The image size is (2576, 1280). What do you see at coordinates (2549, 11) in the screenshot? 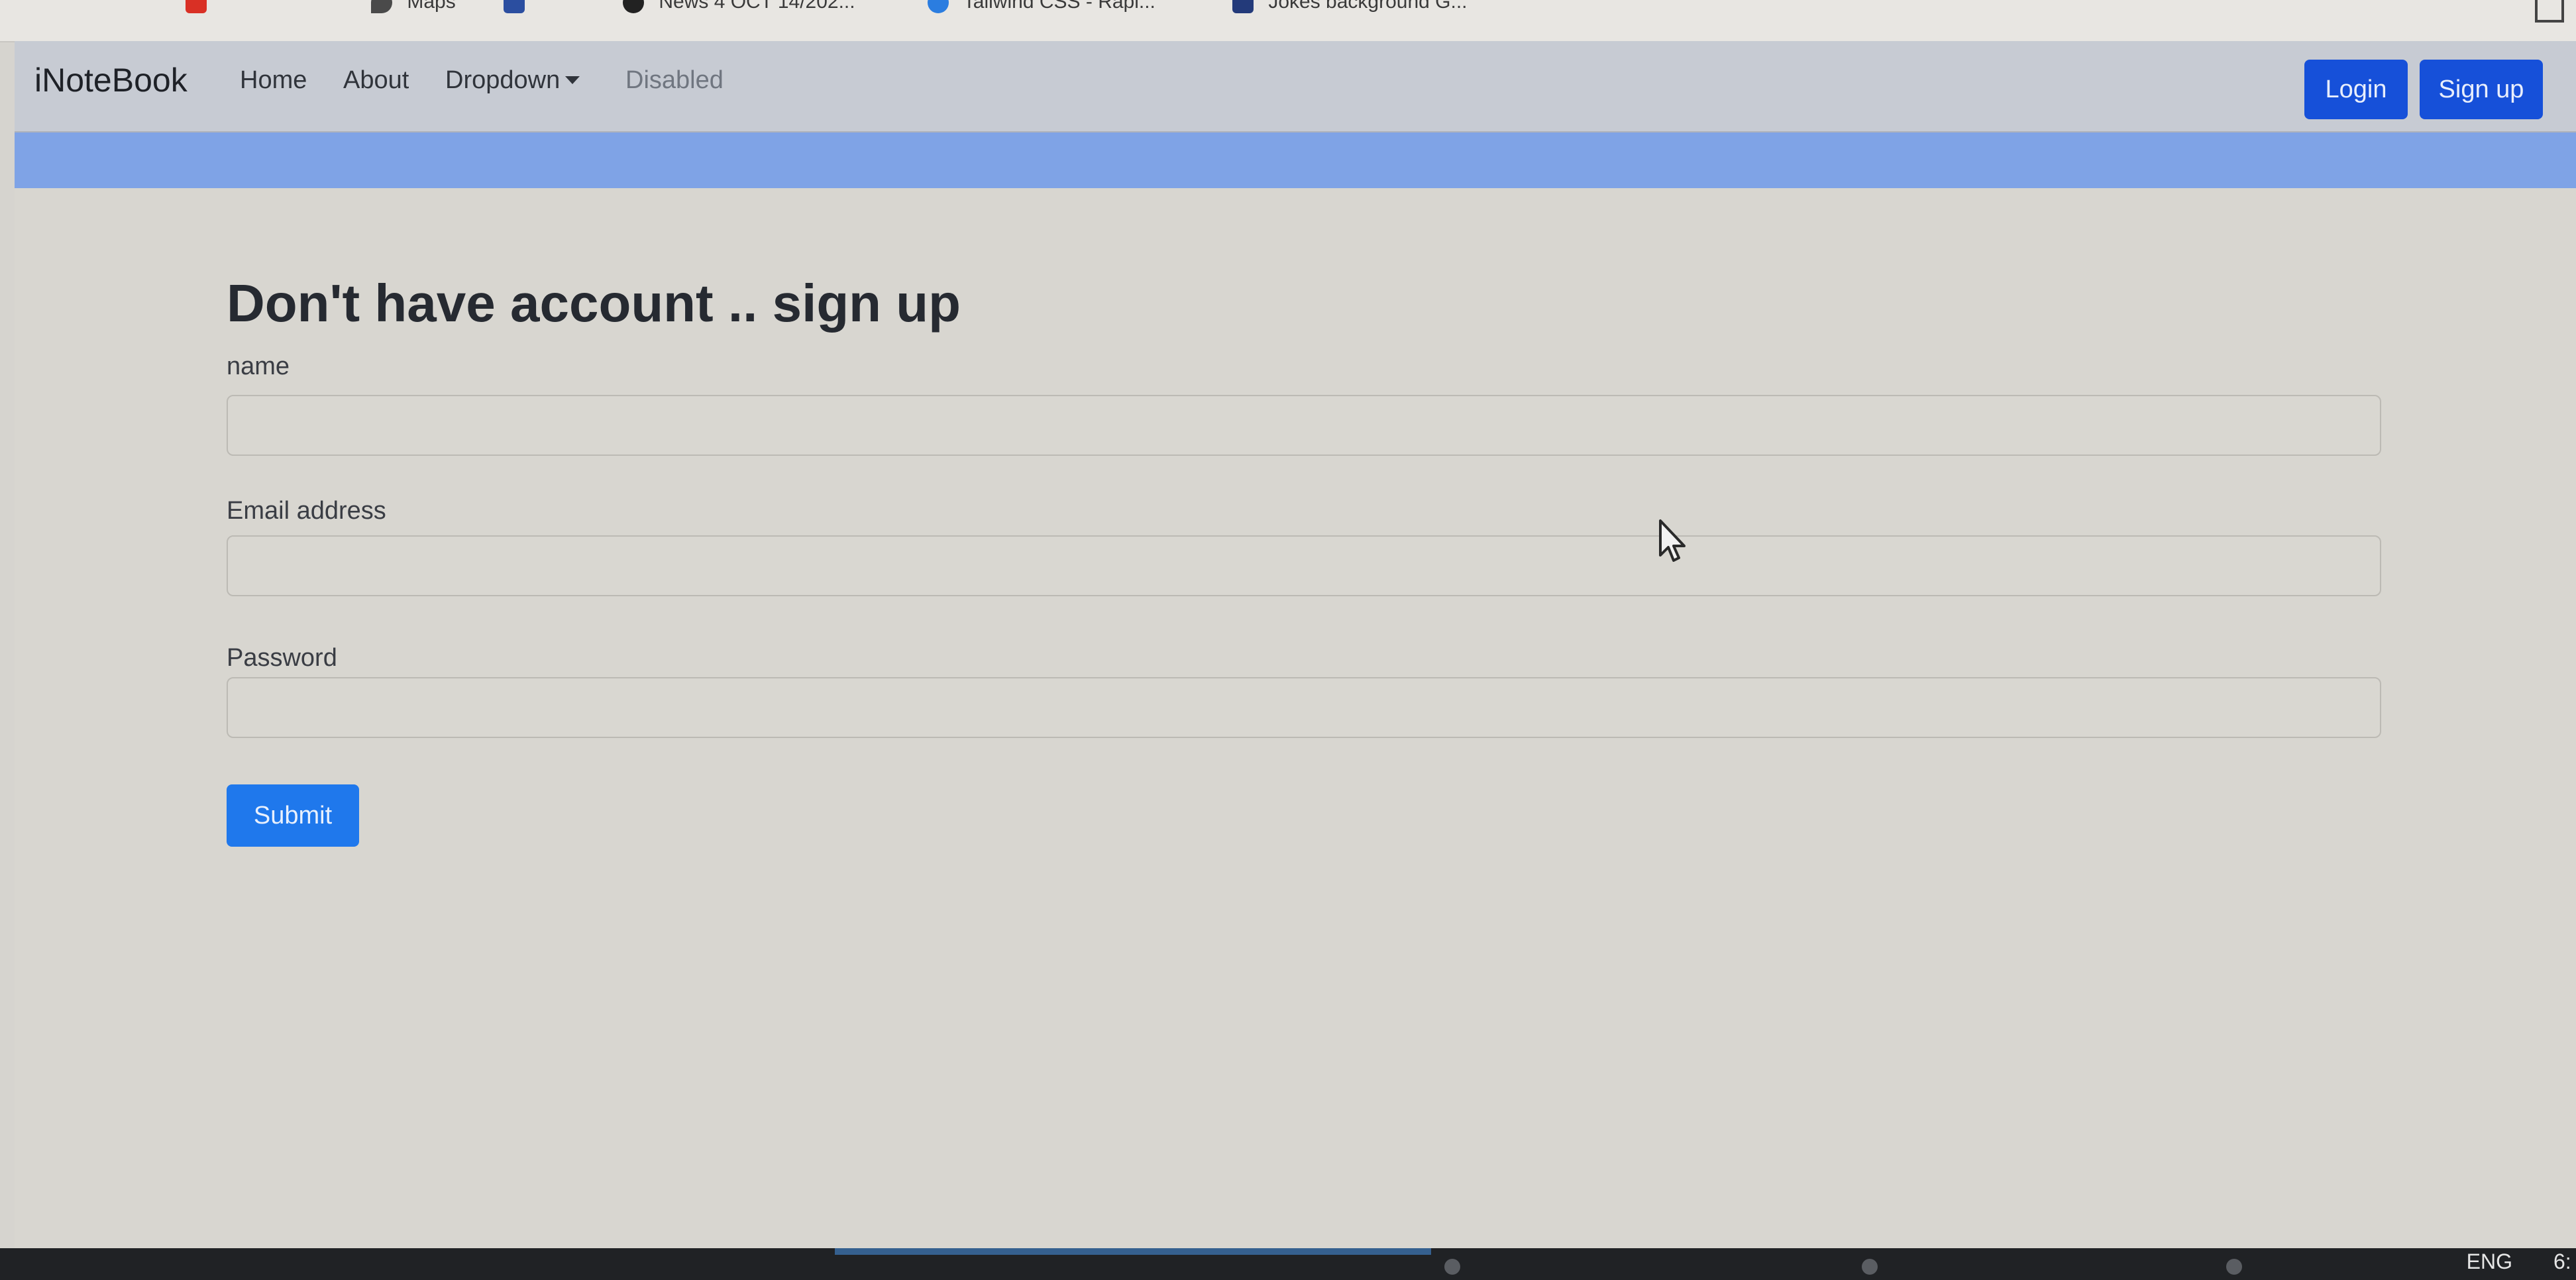
I see `window-restore-icon` at bounding box center [2549, 11].